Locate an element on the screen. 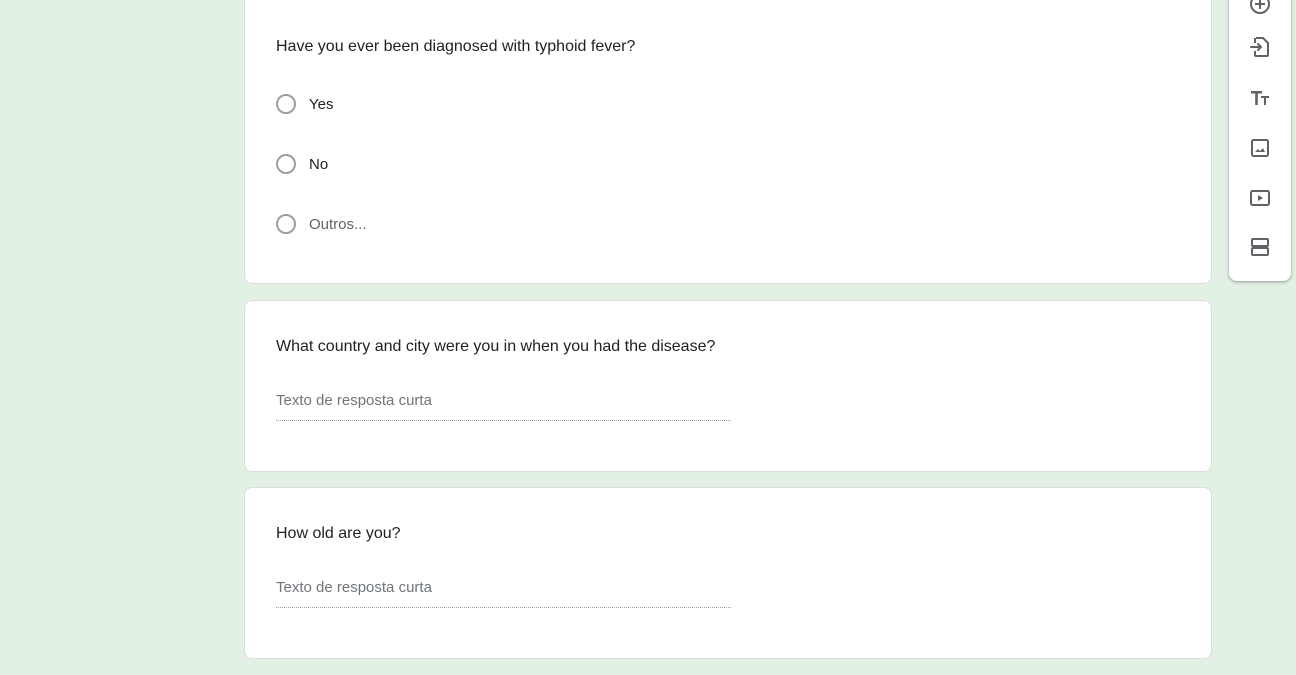 The width and height of the screenshot is (1296, 675). add-title-button is located at coordinates (1260, 98).